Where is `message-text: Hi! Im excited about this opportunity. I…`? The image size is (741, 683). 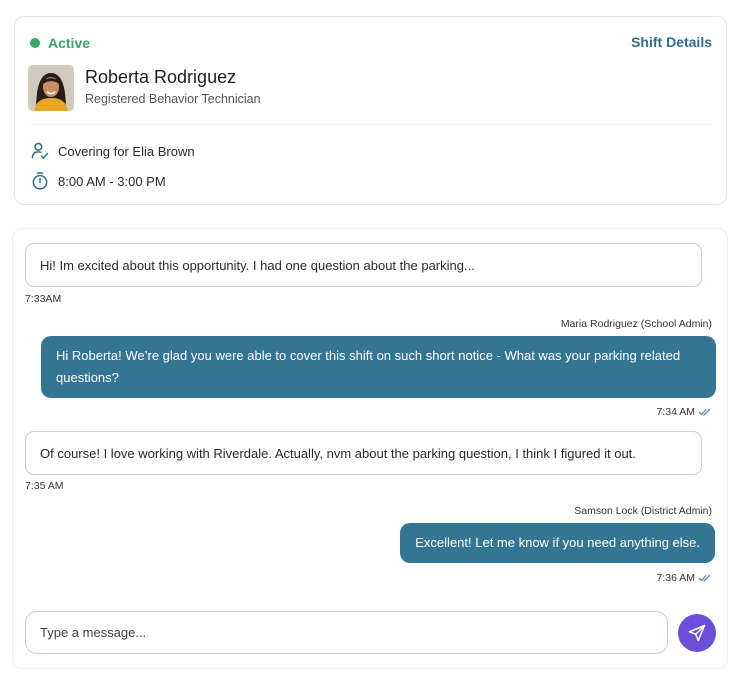
message-text: Hi! Im excited about this opportunity. I… is located at coordinates (257, 265).